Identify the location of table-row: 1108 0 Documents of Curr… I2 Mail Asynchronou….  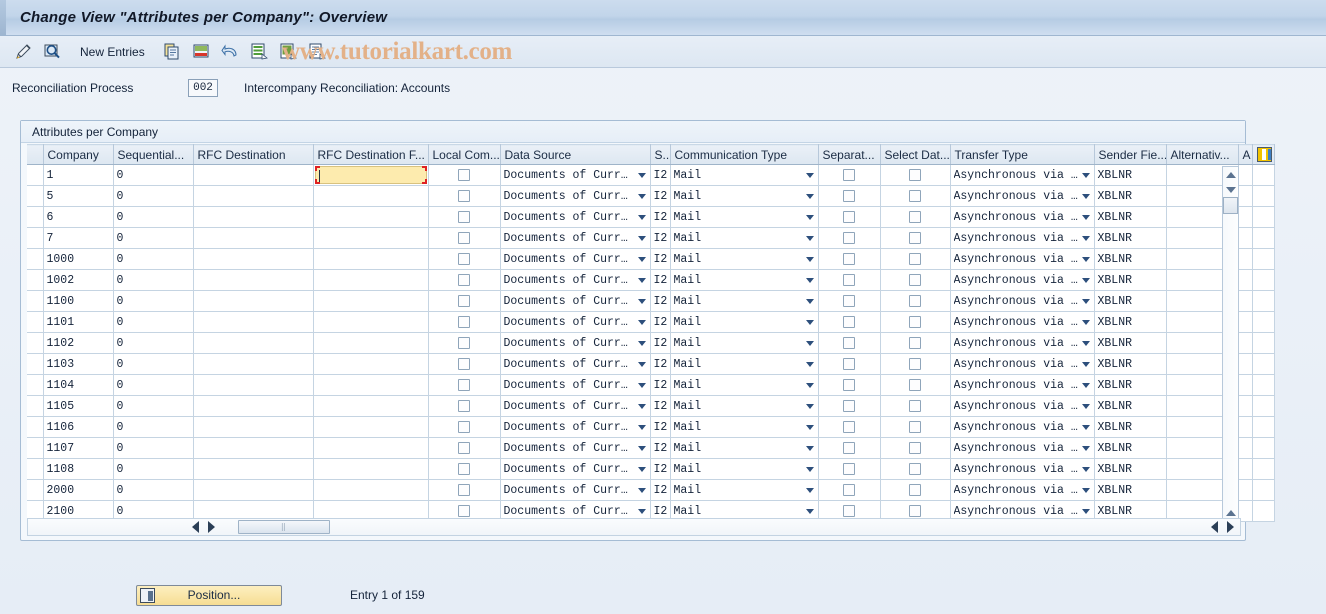
(651, 469).